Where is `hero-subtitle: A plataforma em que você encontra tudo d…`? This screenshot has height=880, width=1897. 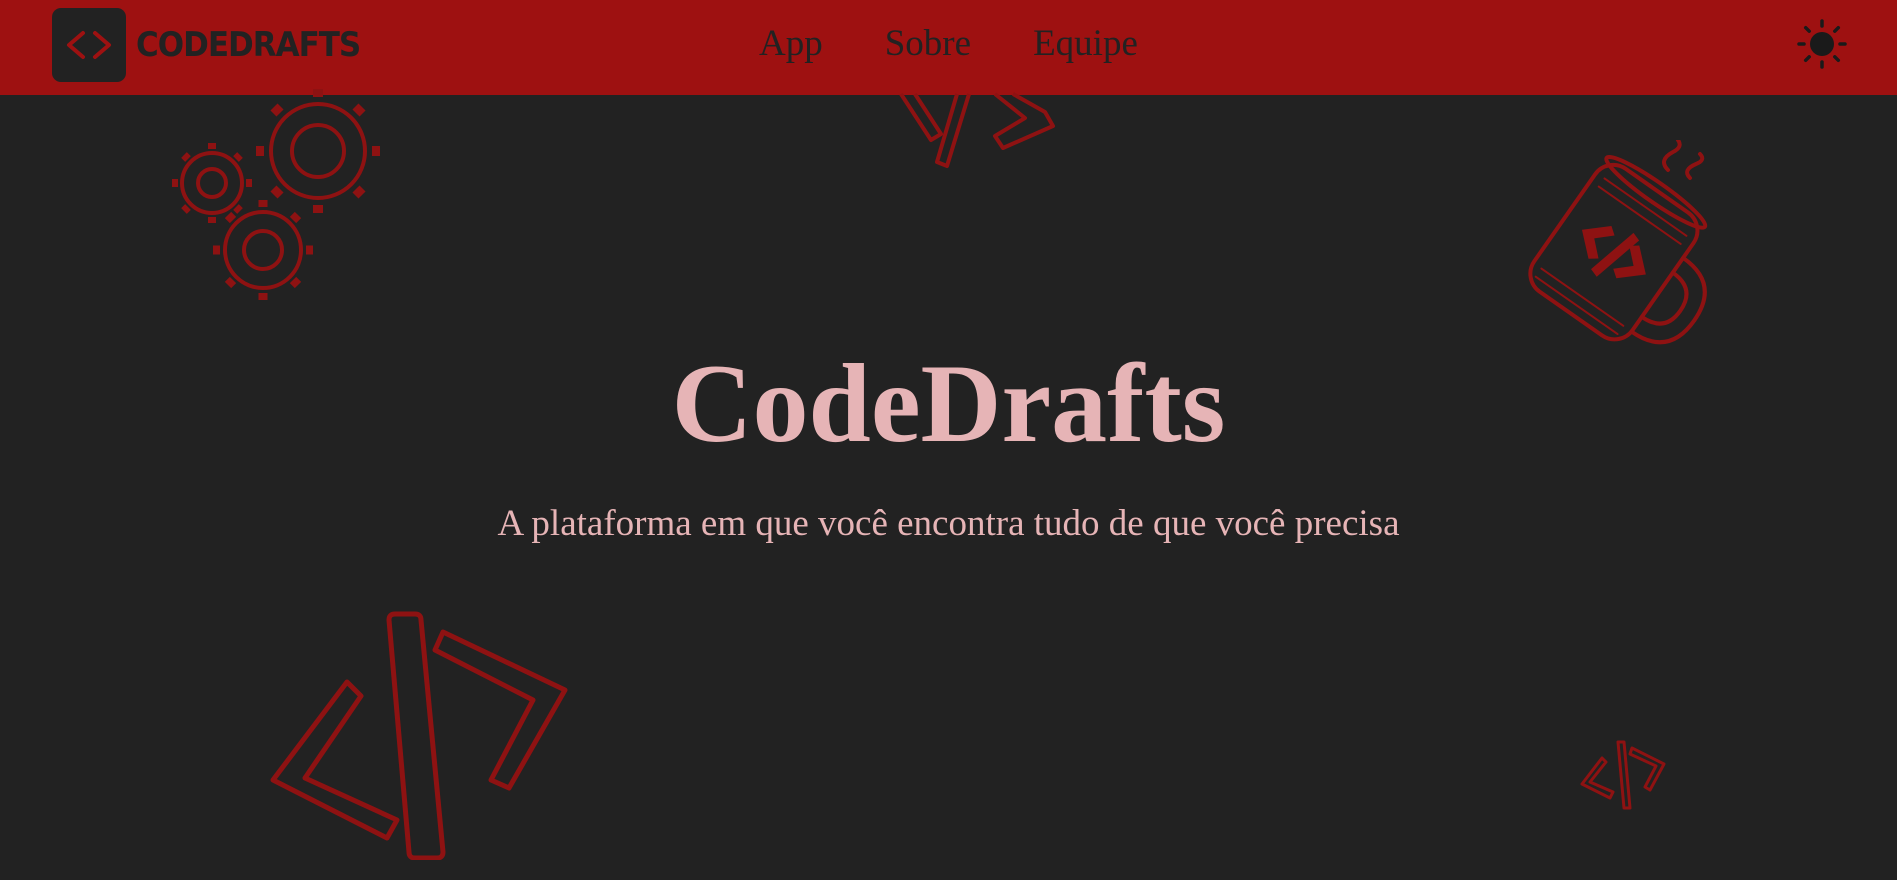 hero-subtitle: A plataforma em que você encontra tudo d… is located at coordinates (948, 523).